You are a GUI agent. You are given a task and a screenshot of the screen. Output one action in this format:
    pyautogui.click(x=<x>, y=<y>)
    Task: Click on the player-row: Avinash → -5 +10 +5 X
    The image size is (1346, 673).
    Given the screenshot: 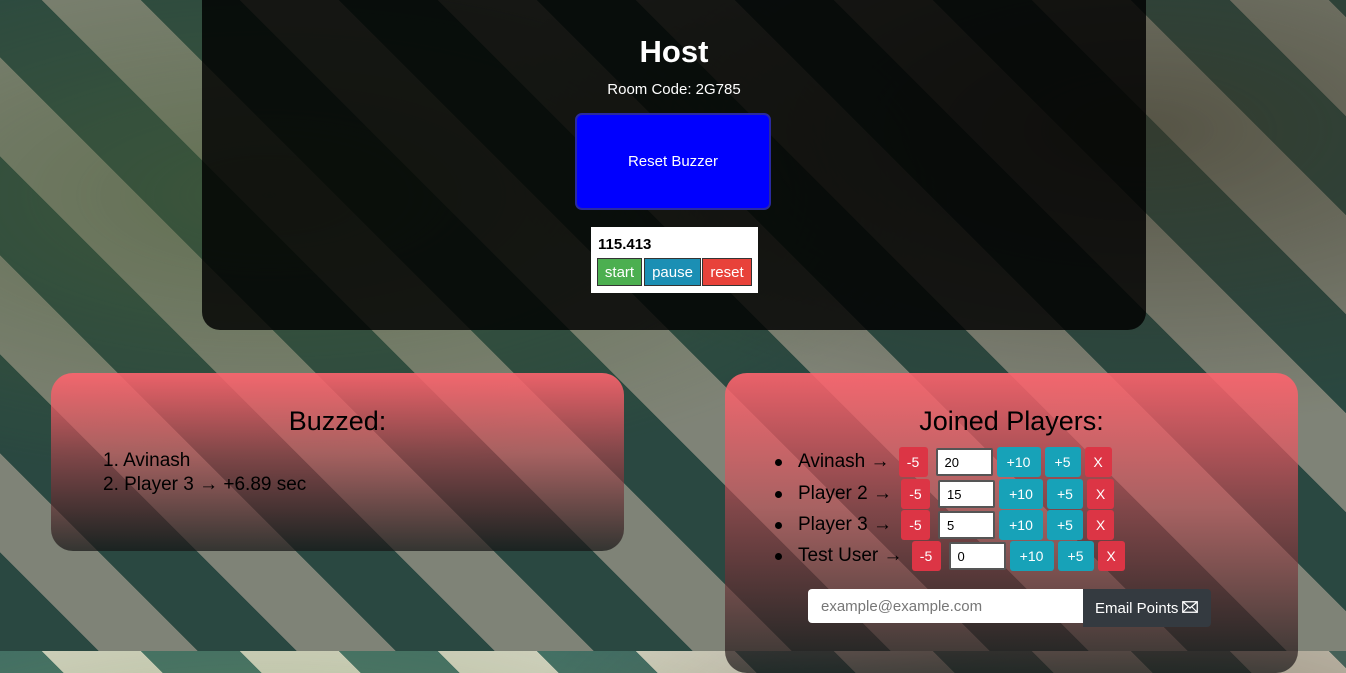 What is the action you would take?
    pyautogui.click(x=943, y=462)
    